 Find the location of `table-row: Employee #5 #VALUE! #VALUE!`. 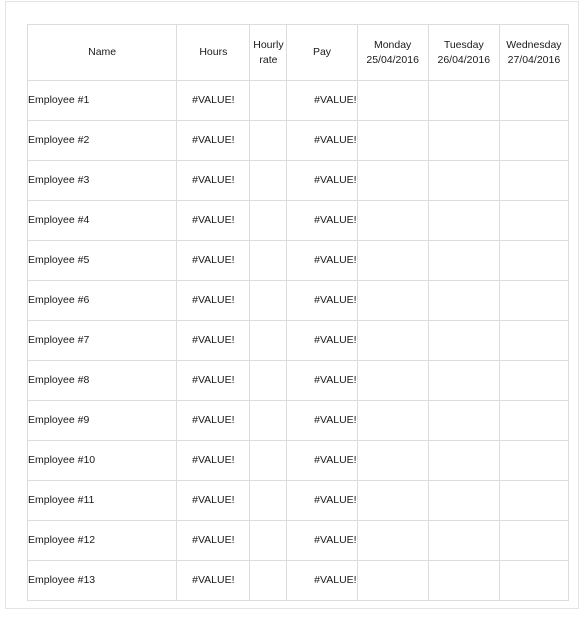

table-row: Employee #5 #VALUE! #VALUE! is located at coordinates (298, 260).